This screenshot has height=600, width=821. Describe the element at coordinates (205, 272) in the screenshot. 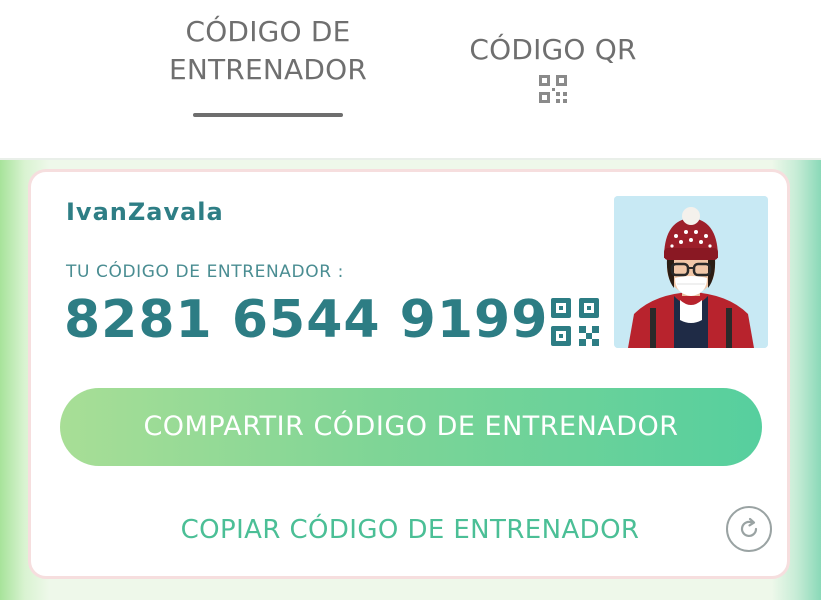

I see `trainer-code-label: TU CÓDIGO DE ENTRENADOR :` at that location.